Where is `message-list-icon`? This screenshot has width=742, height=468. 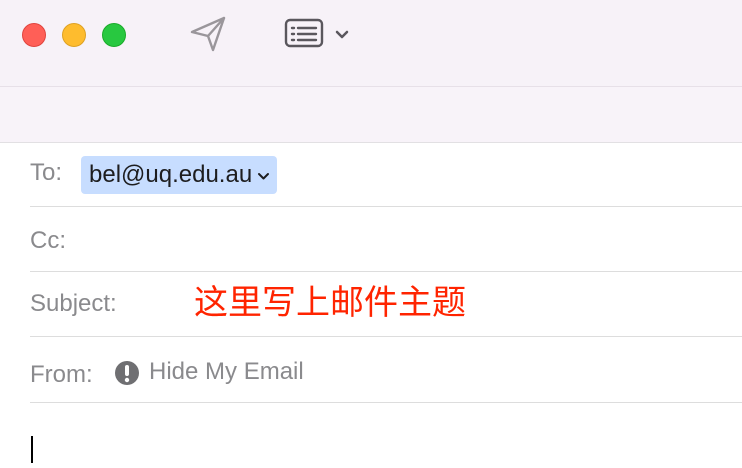
message-list-icon is located at coordinates (304, 33).